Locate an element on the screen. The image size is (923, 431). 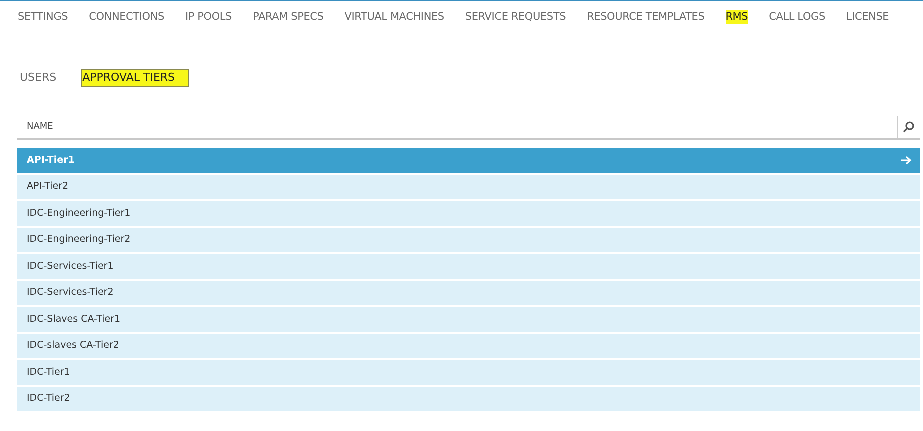
nav-tab: LICENSE is located at coordinates (868, 17).